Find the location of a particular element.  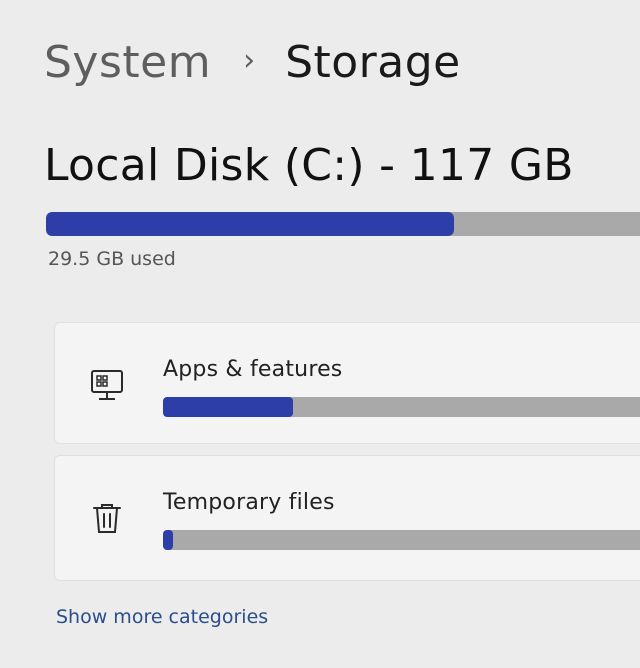

chevron-right-icon: › is located at coordinates (249, 60).